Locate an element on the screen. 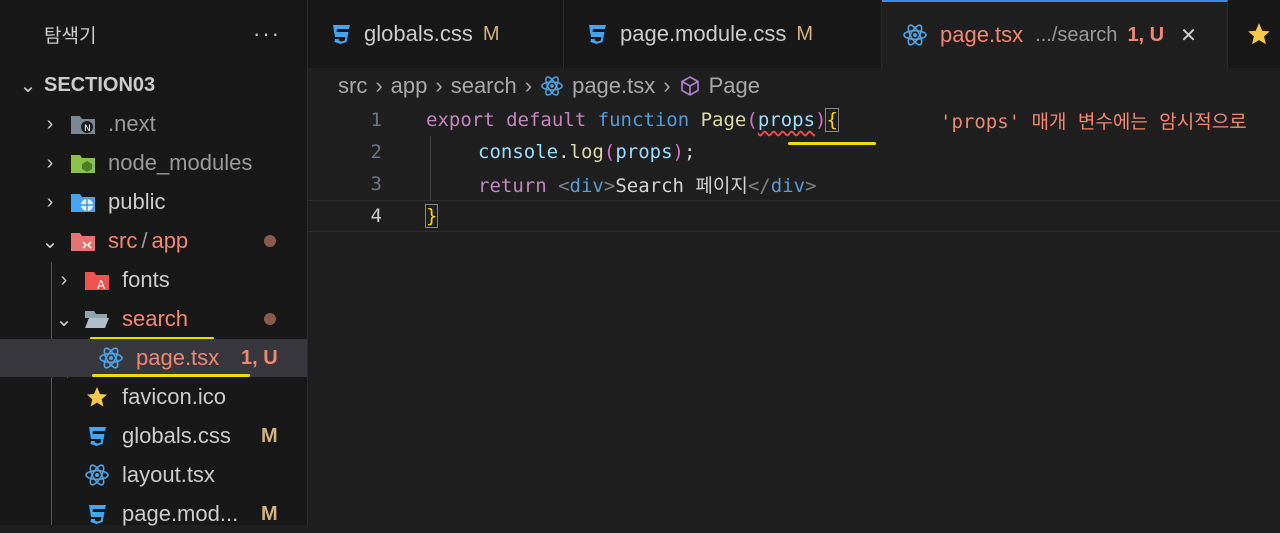  inline-error-message: 'props' 매개 변수에는 암시적으로 is located at coordinates (1093, 121).